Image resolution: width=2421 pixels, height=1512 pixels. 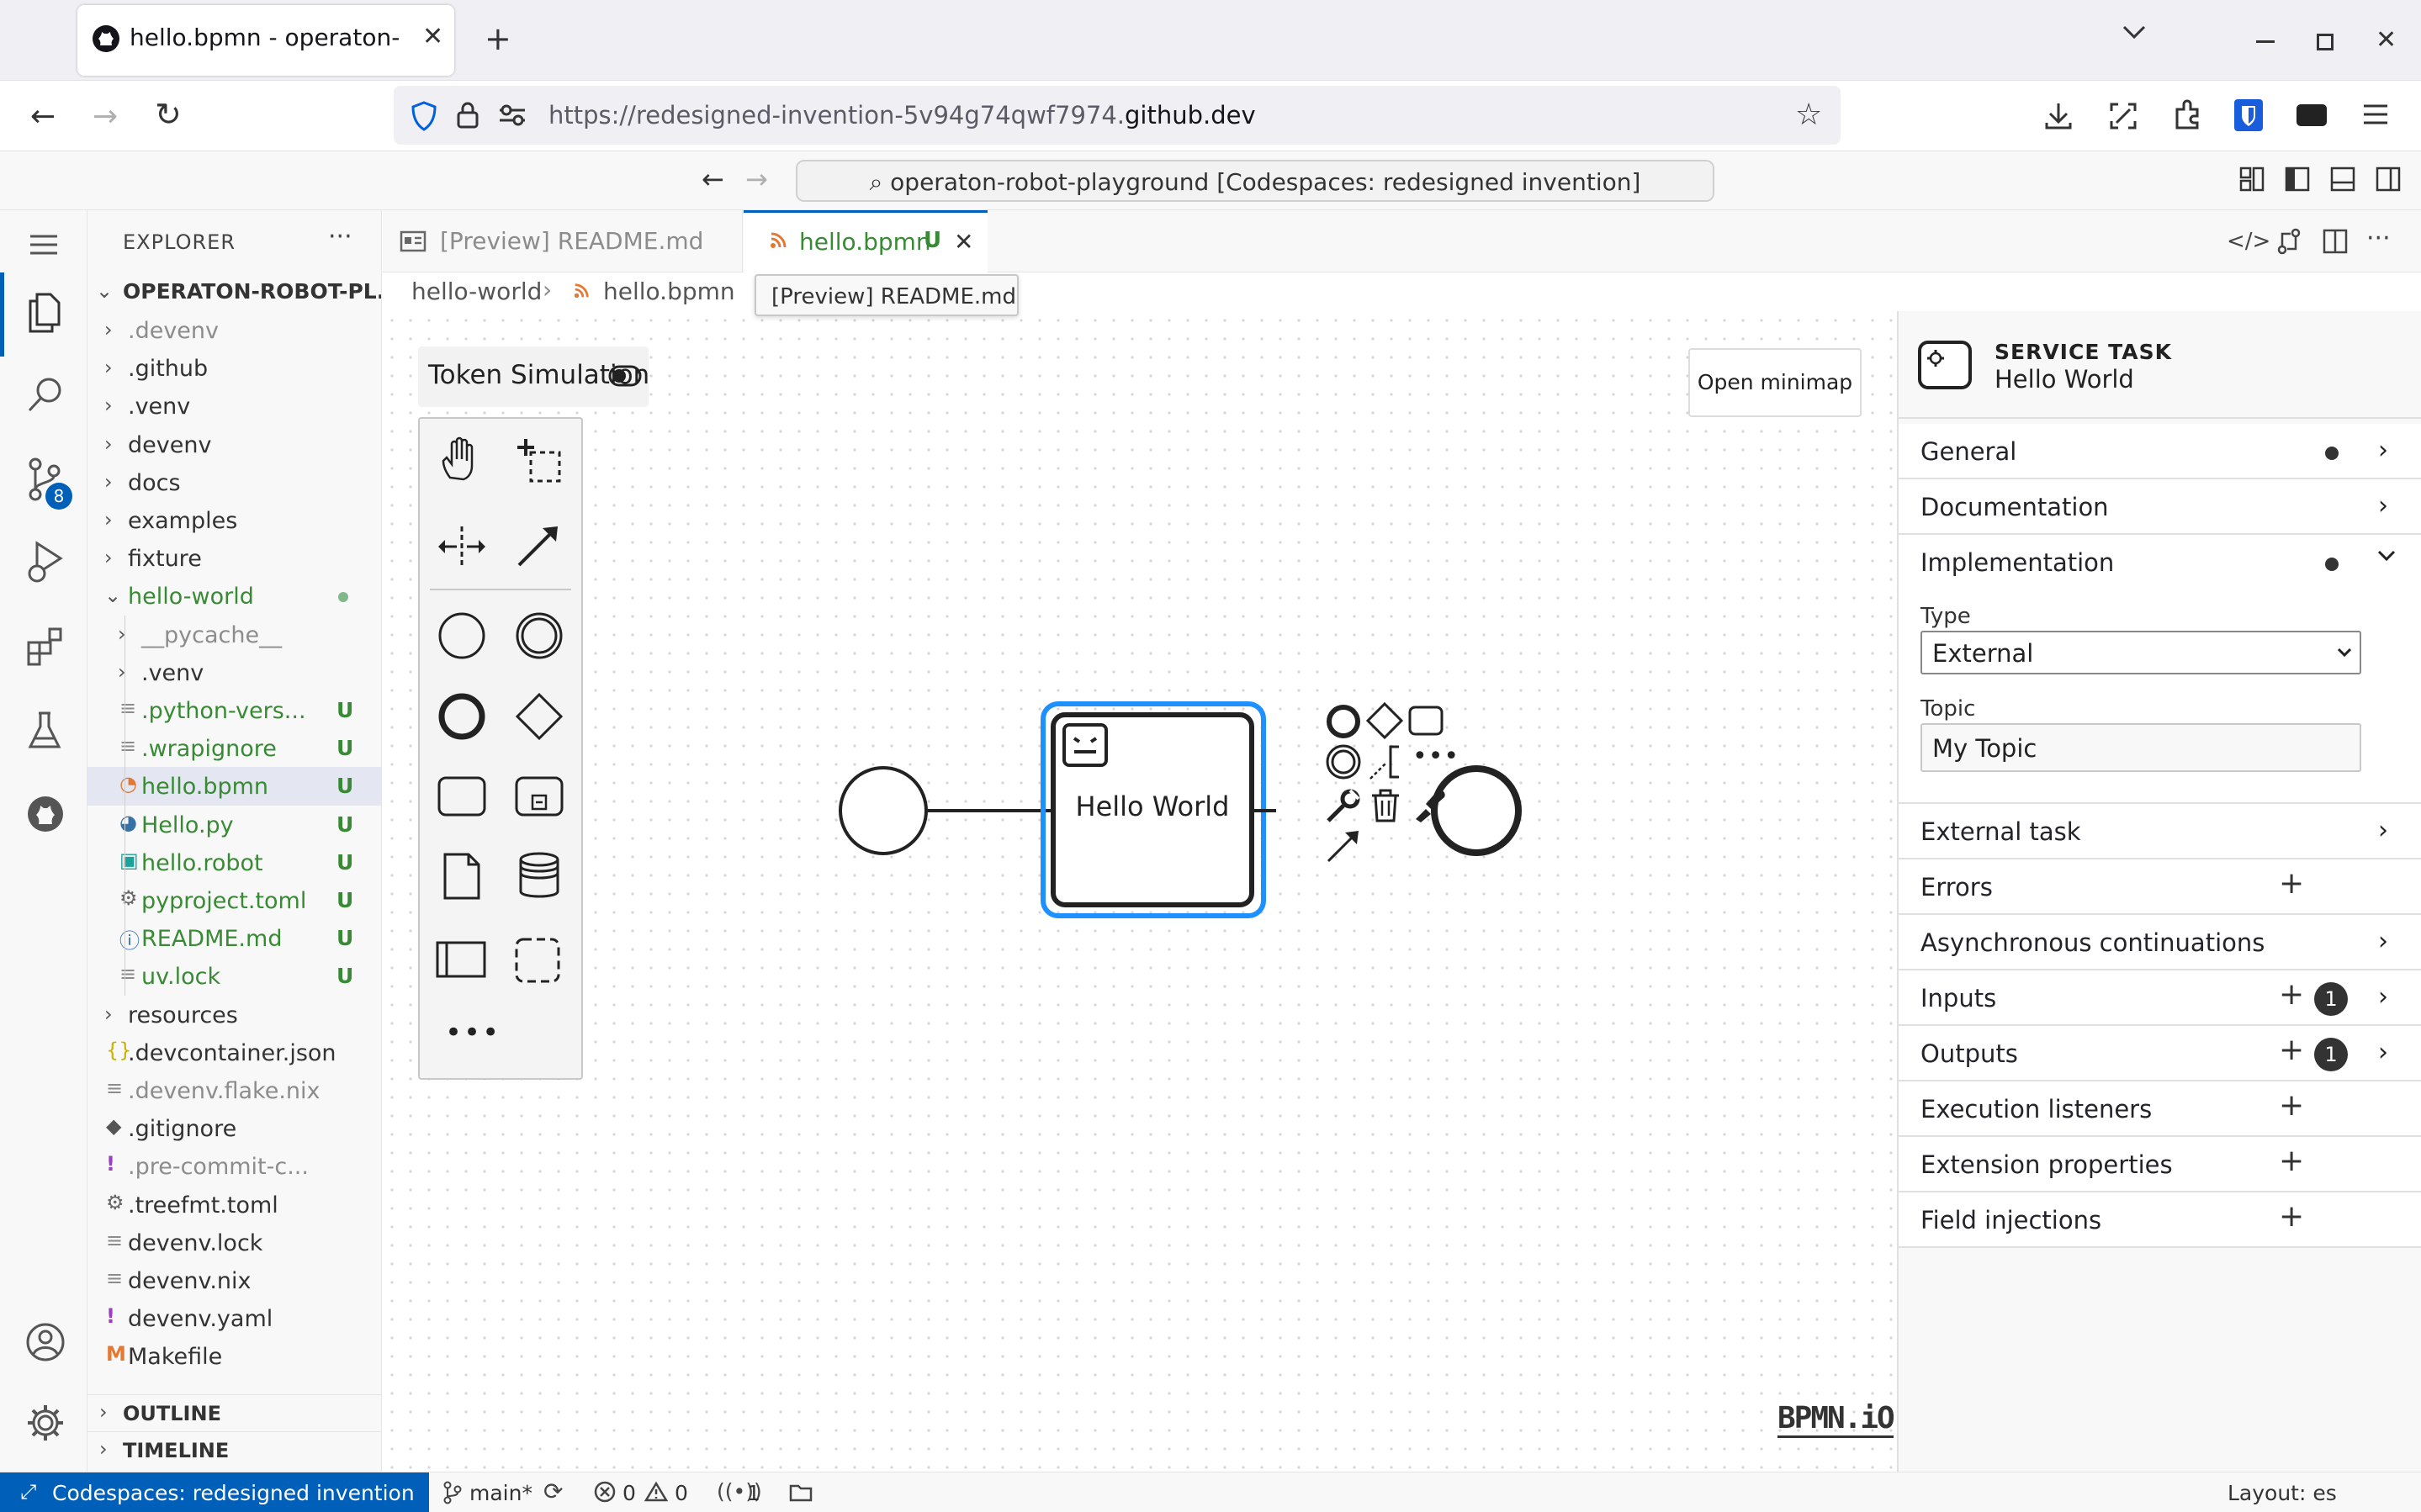 I want to click on tree-folder: › docs, so click(x=234, y=482).